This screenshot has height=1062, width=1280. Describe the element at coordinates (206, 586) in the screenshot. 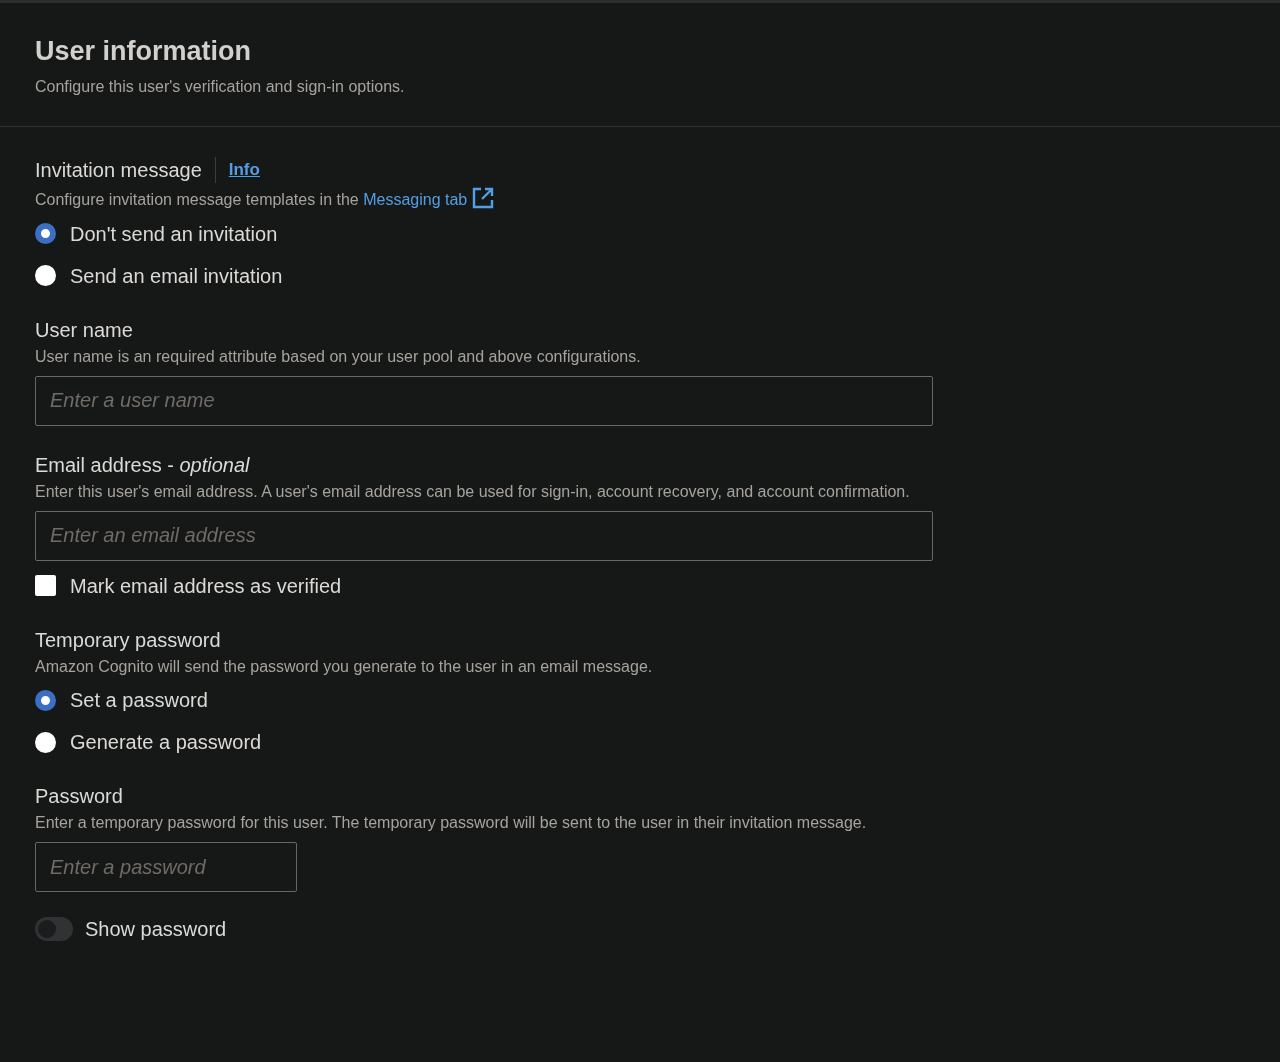

I see `checkbox-label: Mark email address as verified` at that location.